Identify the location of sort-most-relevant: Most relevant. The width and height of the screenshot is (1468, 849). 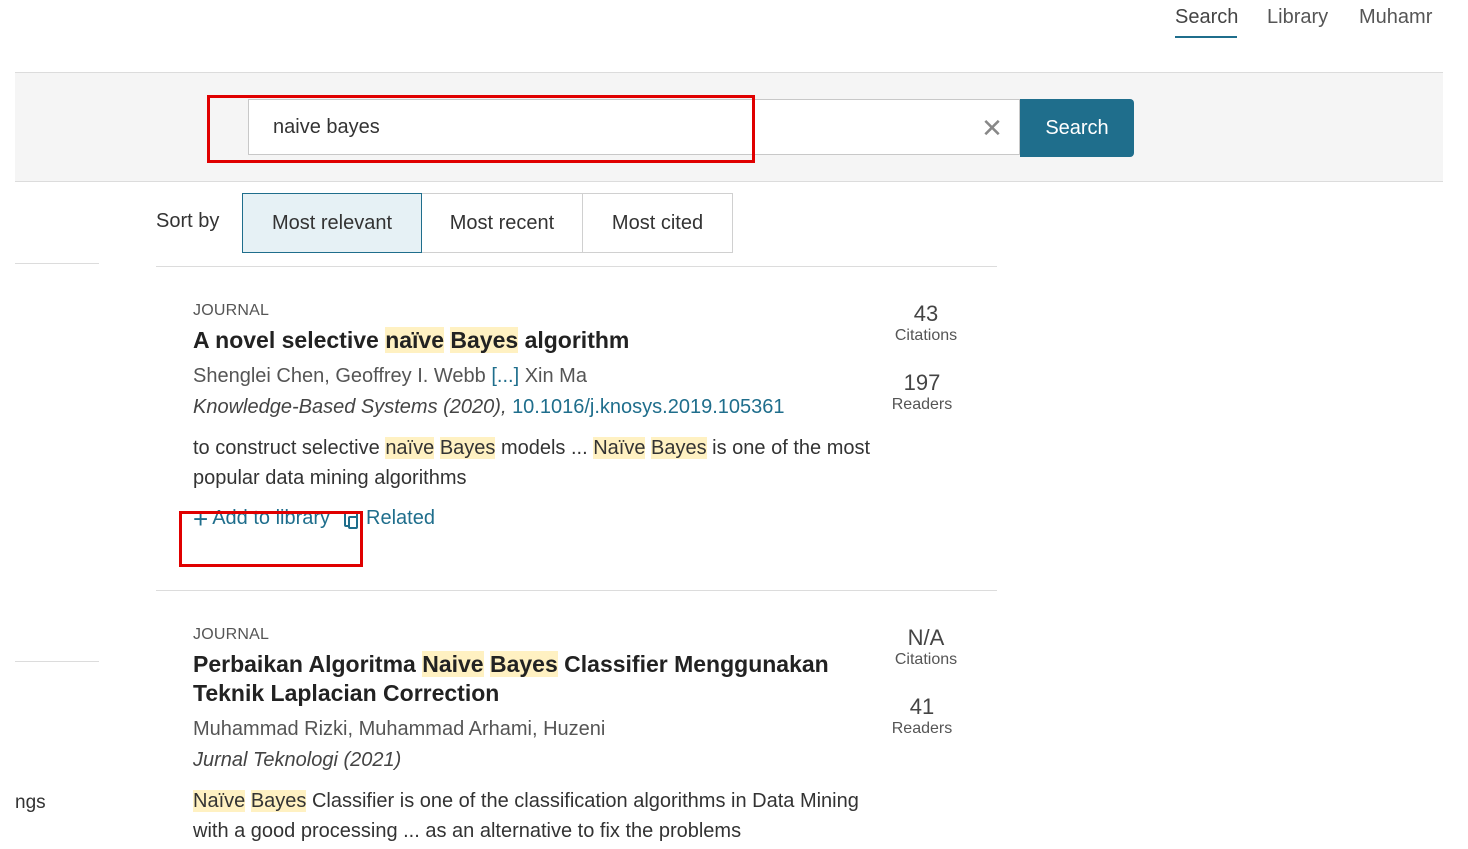
(332, 223).